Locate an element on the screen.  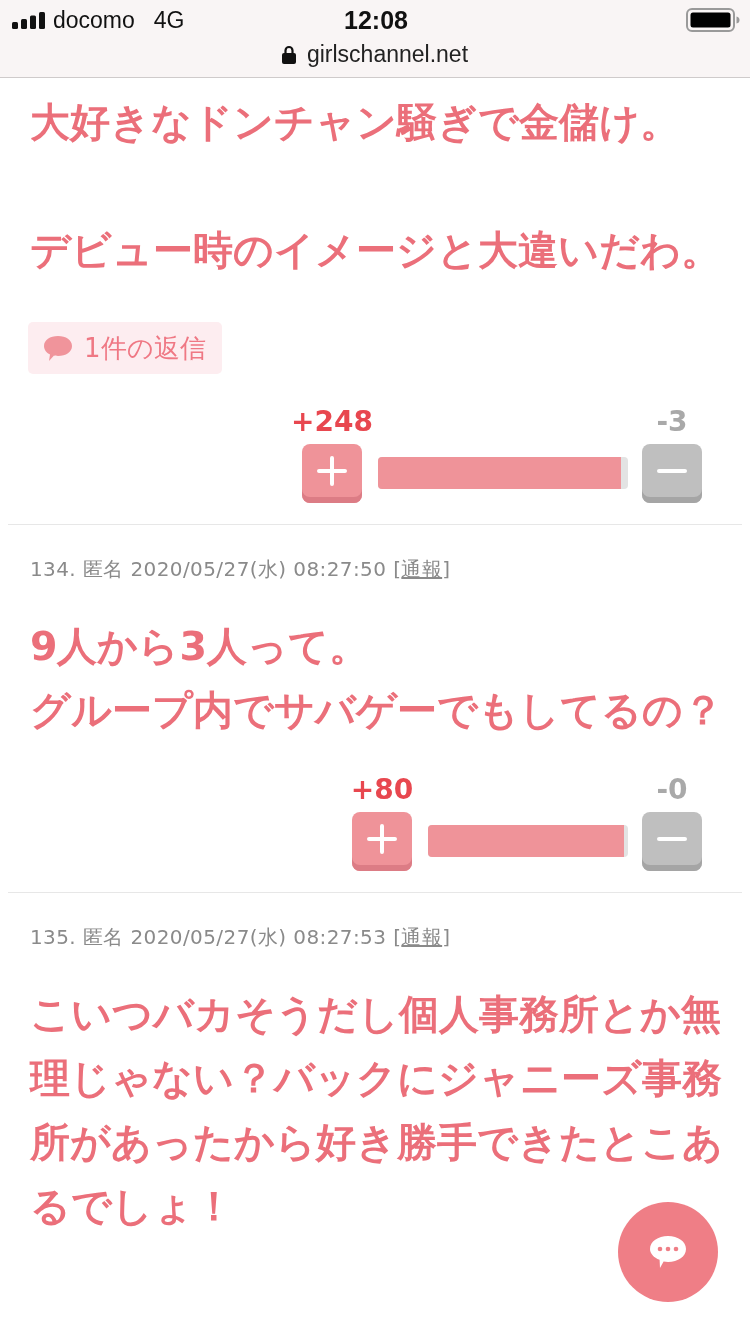
minus-count: -3 is located at coordinates (672, 422).